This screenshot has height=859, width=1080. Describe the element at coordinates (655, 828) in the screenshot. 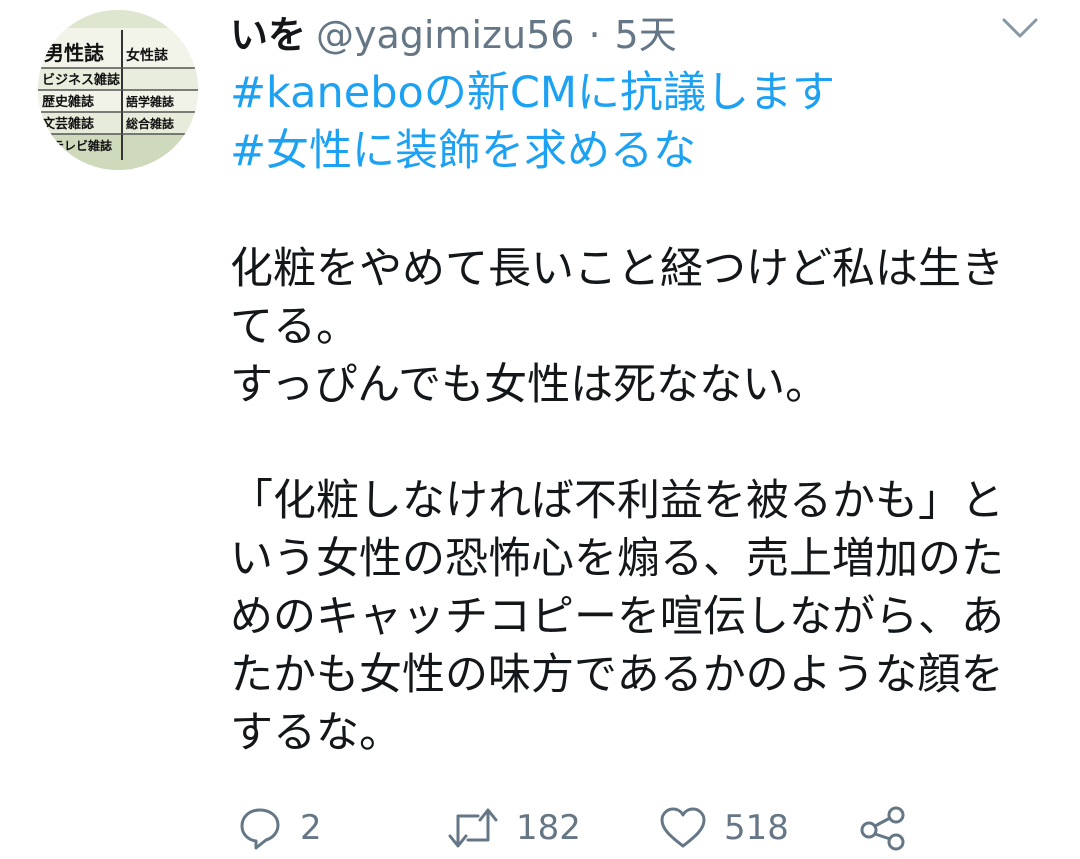

I see `tweet-actions: 2 182 518` at that location.